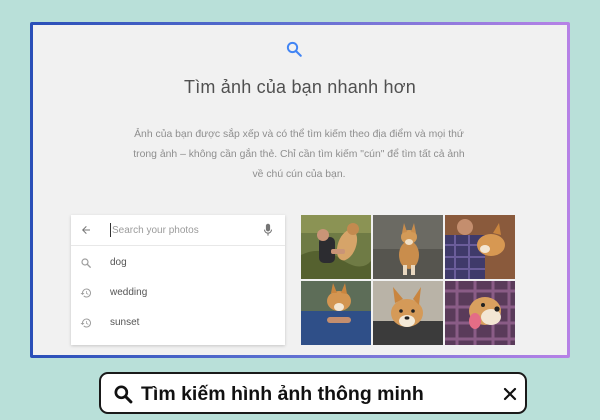 The height and width of the screenshot is (420, 600). What do you see at coordinates (268, 230) in the screenshot?
I see `microphone-icon` at bounding box center [268, 230].